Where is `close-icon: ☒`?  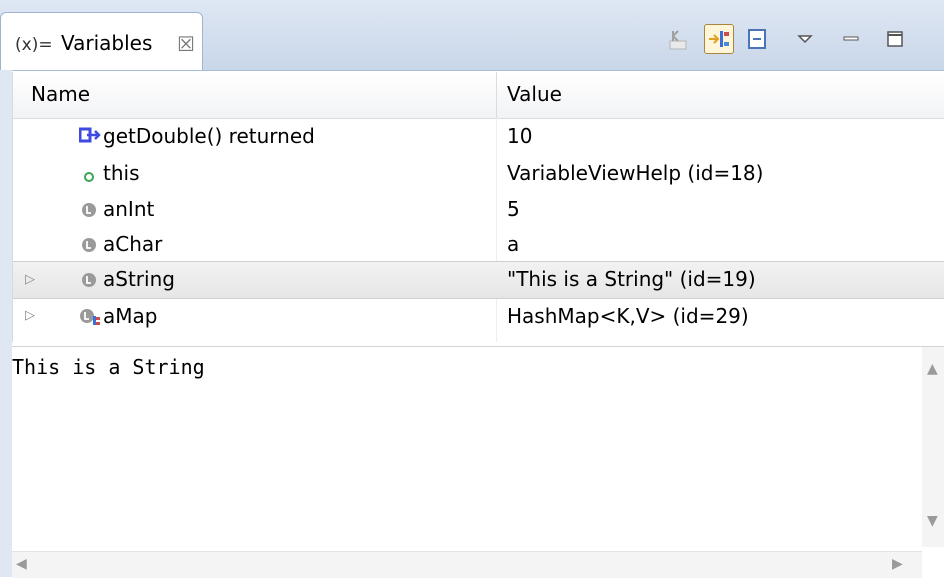 close-icon: ☒ is located at coordinates (186, 44).